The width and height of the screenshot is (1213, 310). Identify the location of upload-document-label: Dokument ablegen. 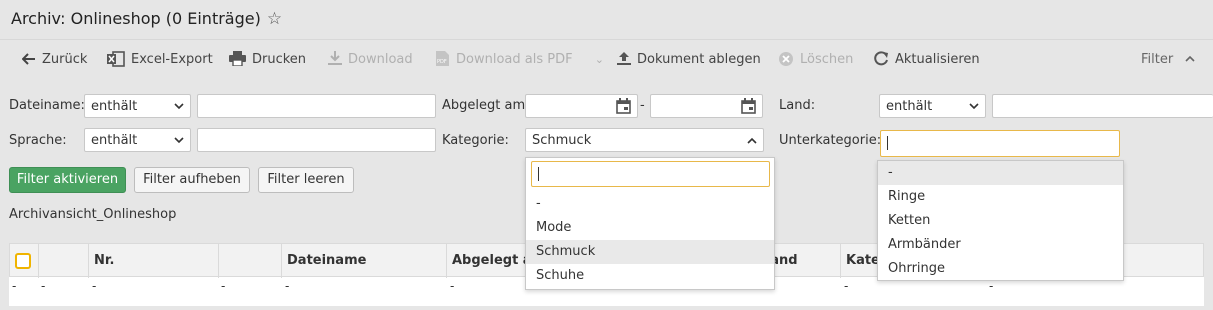
(699, 59).